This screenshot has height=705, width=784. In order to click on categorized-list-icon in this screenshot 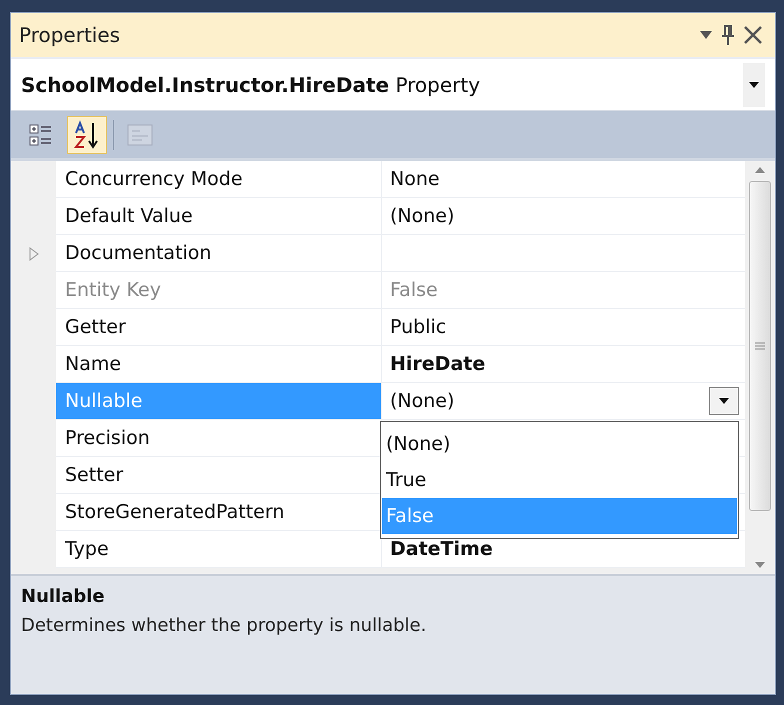, I will do `click(41, 135)`.